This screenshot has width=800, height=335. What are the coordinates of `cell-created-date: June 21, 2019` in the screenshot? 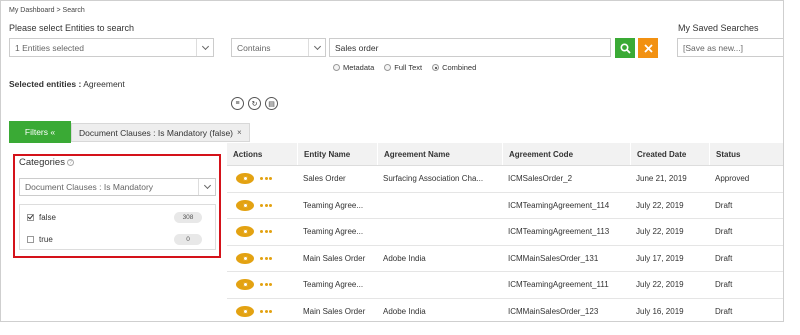 It's located at (661, 179).